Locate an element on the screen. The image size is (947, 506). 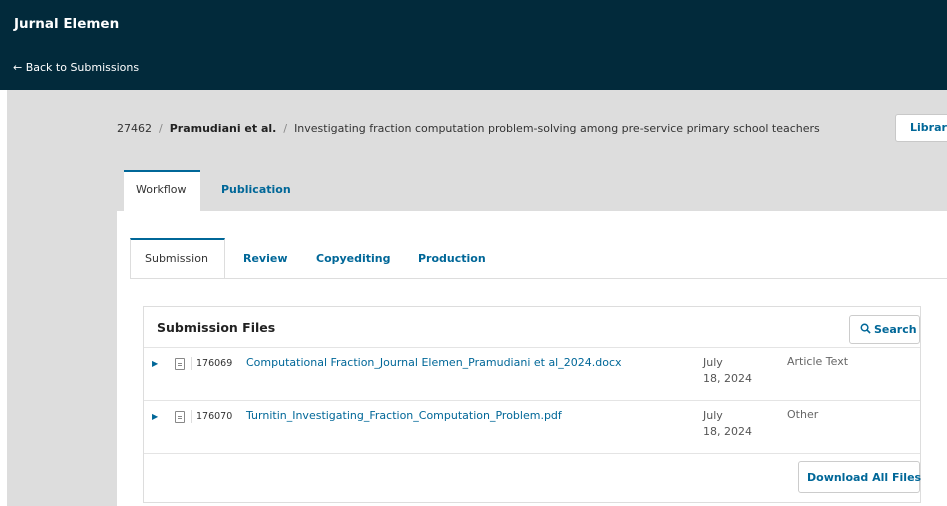
tab-review: Review is located at coordinates (265, 258).